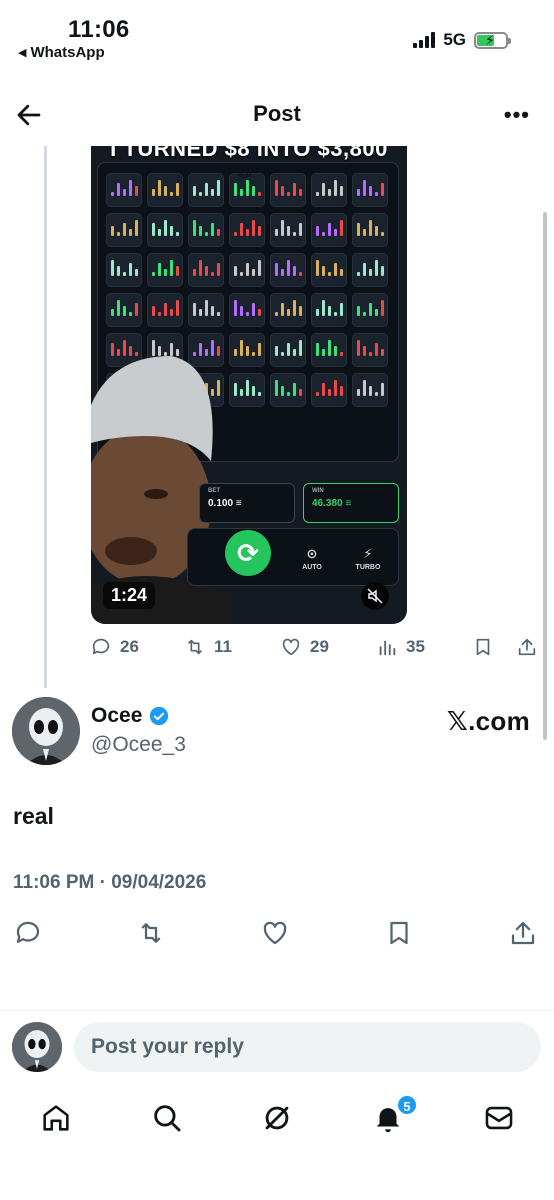  What do you see at coordinates (244, 172) in the screenshot?
I see `sweat-emoji-icon: 😨` at bounding box center [244, 172].